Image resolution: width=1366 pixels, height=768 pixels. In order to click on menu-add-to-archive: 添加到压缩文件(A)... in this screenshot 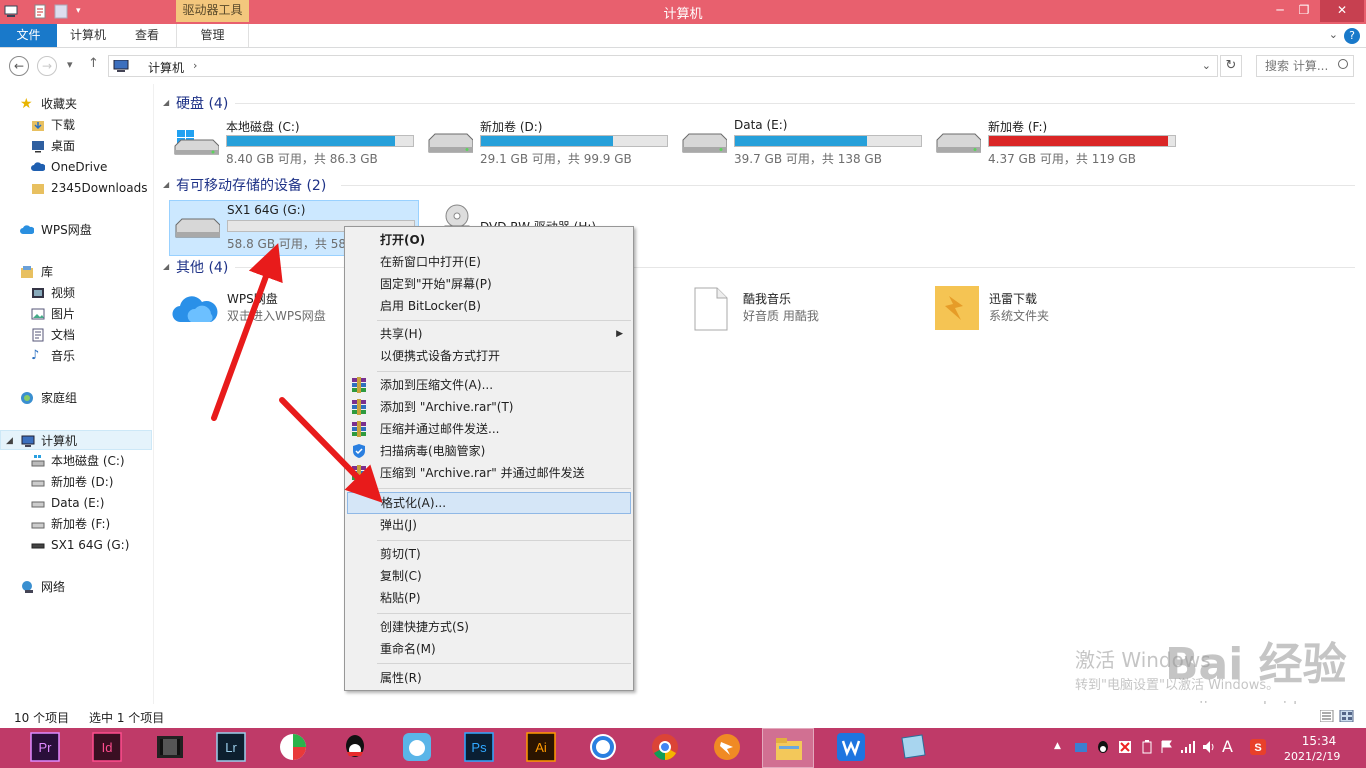, I will do `click(489, 385)`.